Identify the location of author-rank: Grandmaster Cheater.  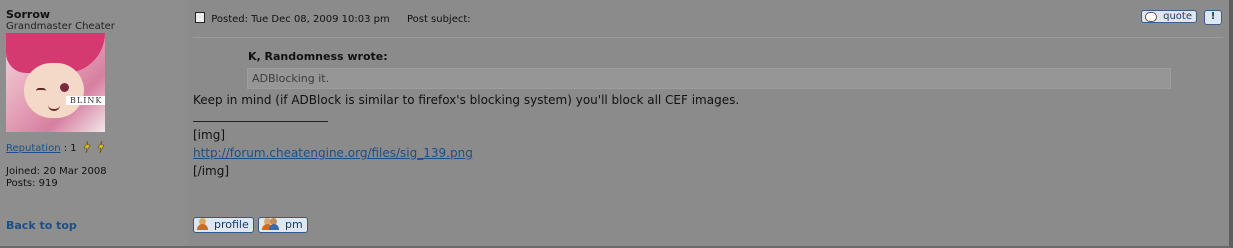
(60, 26).